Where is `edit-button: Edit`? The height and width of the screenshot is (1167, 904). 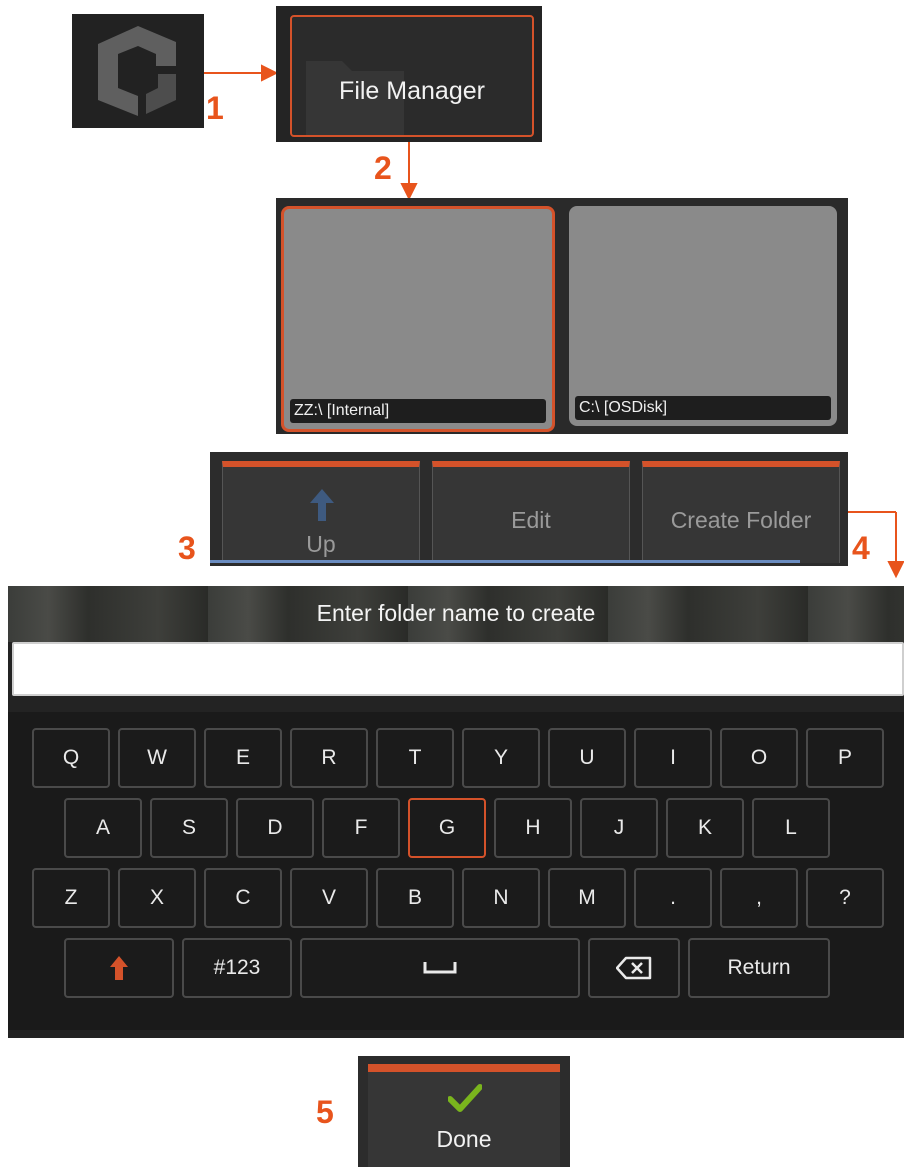
edit-button: Edit is located at coordinates (531, 512).